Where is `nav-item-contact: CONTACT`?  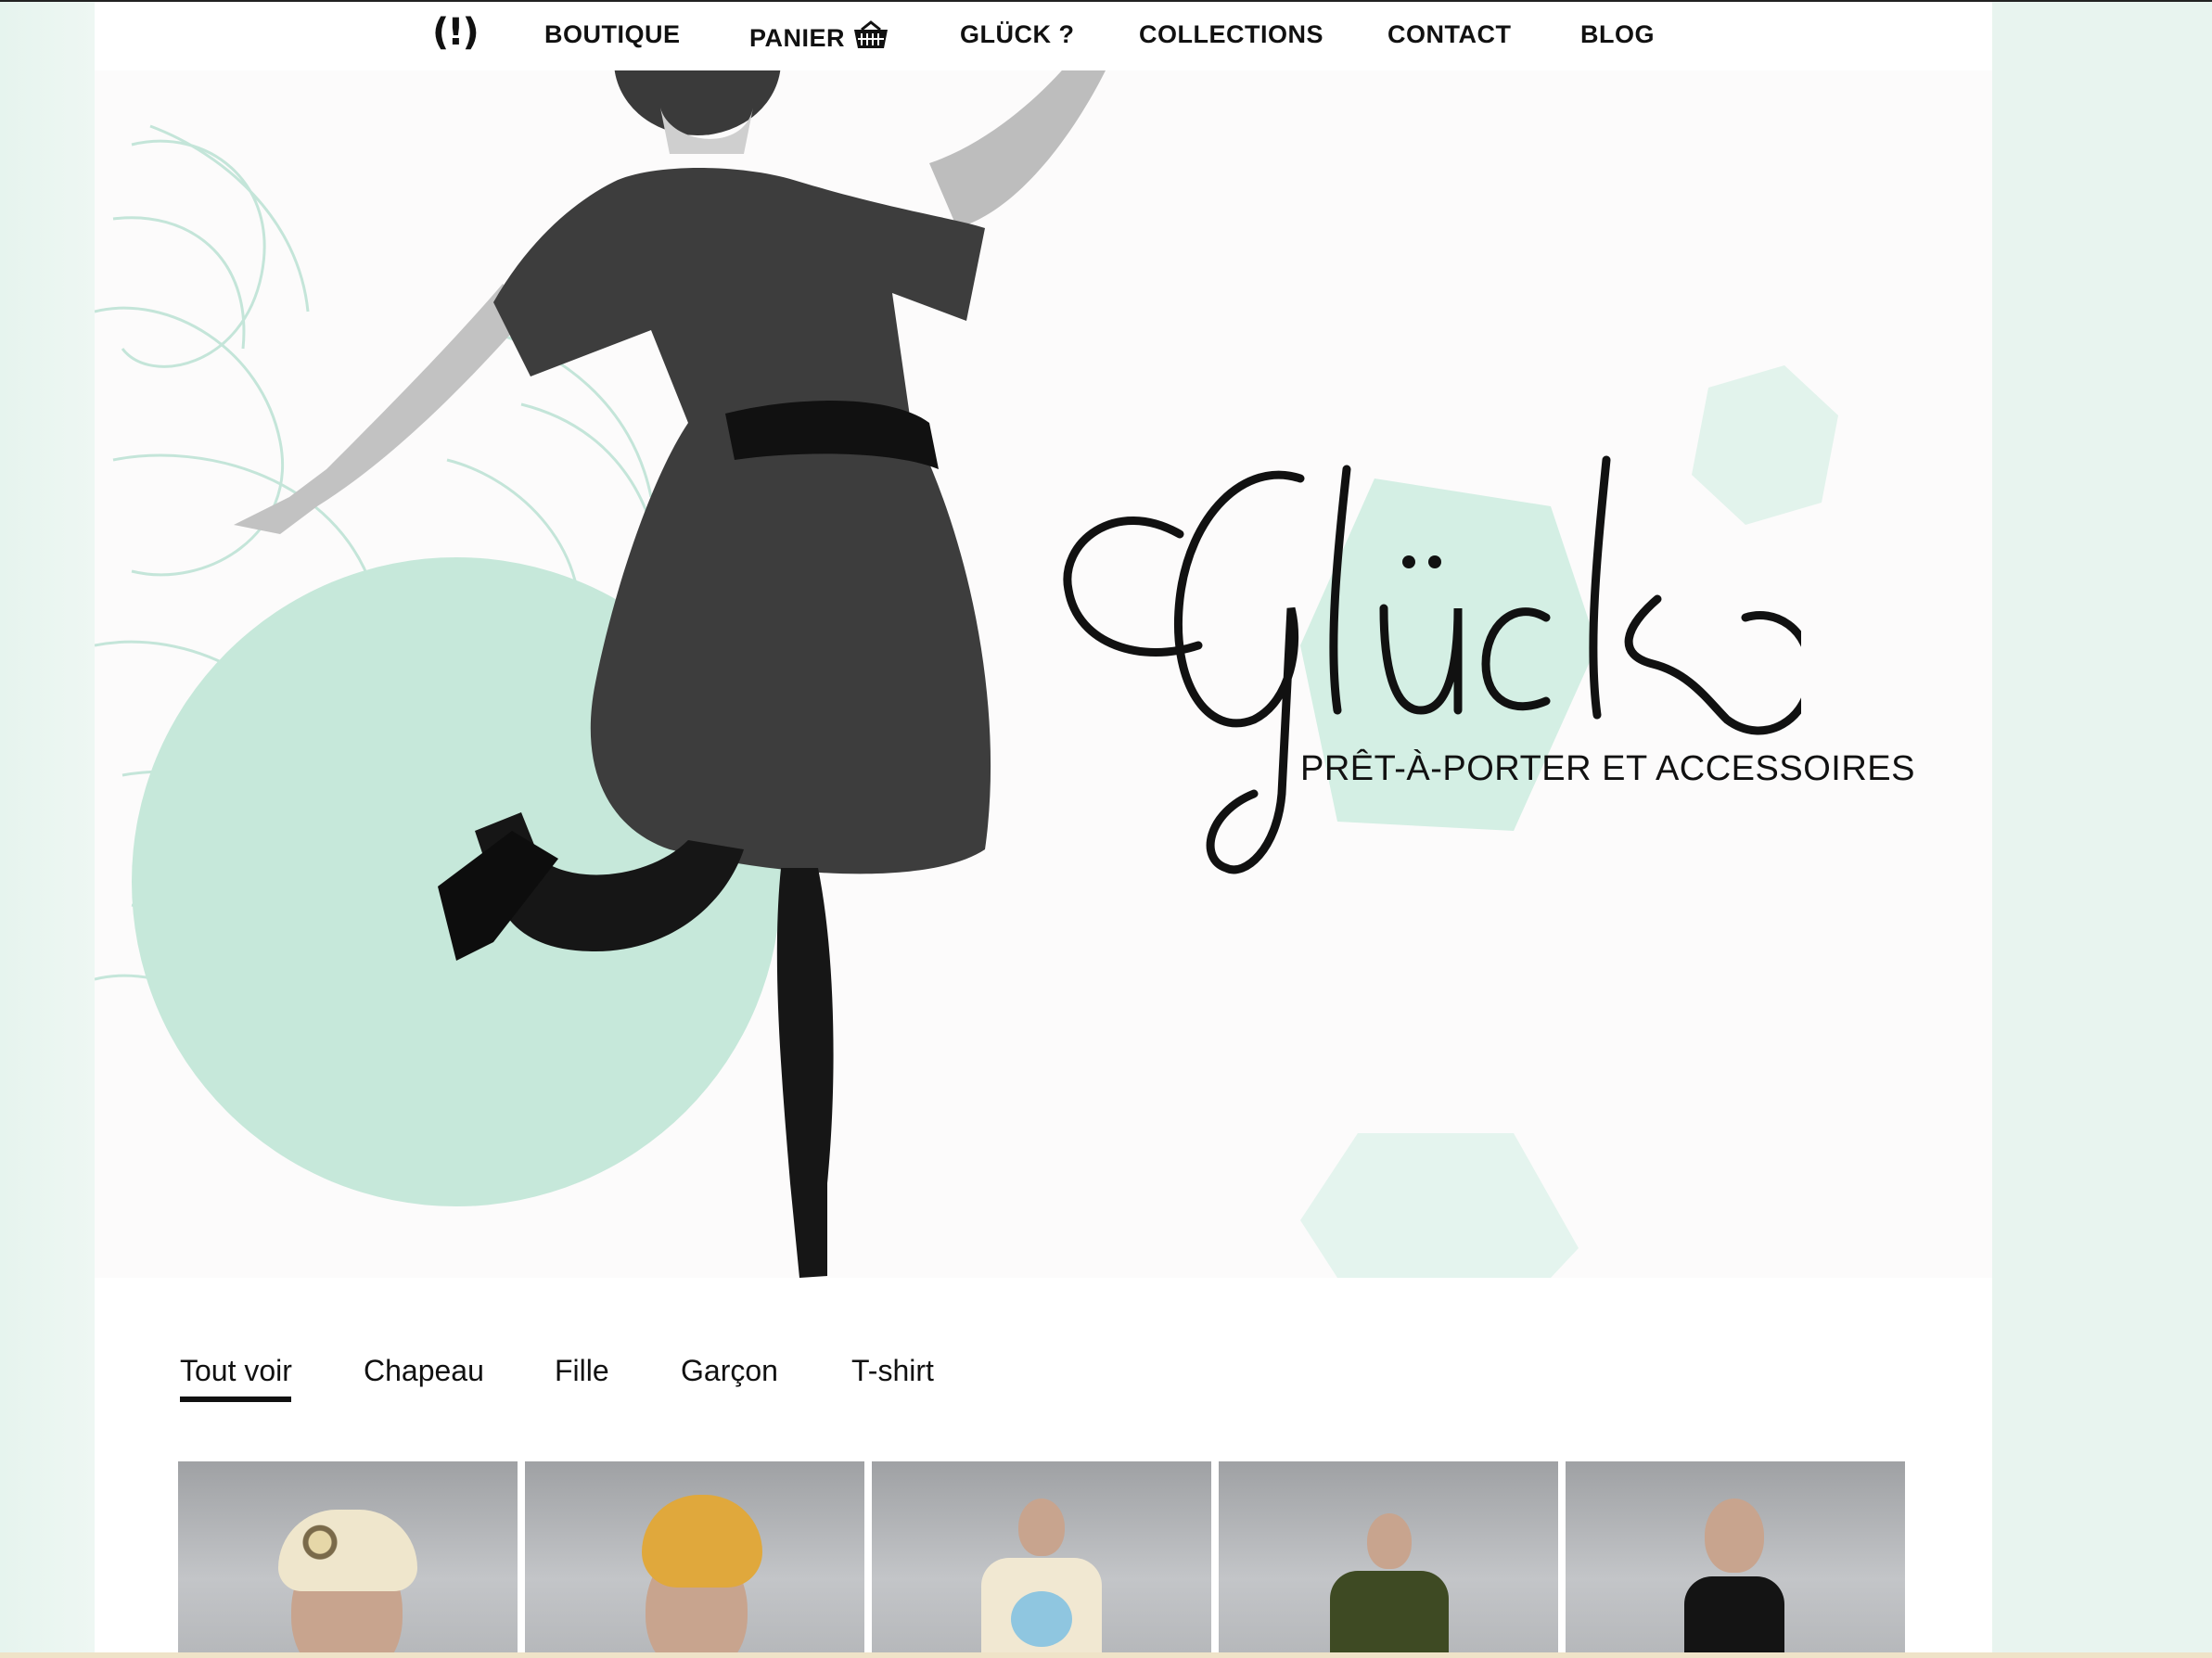 nav-item-contact: CONTACT is located at coordinates (1449, 34).